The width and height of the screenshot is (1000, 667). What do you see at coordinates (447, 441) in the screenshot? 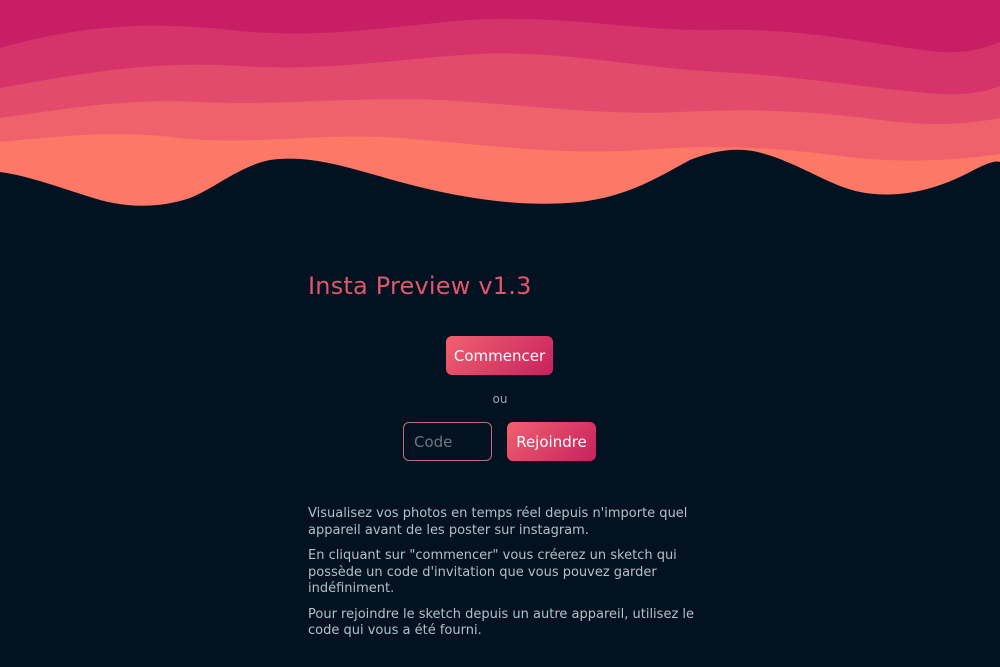
I see `code-input` at bounding box center [447, 441].